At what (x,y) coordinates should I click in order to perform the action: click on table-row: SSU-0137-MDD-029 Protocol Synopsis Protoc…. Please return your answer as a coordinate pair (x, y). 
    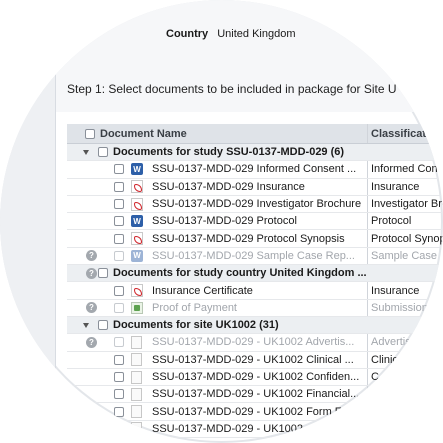
    Looking at the image, I should click on (255, 239).